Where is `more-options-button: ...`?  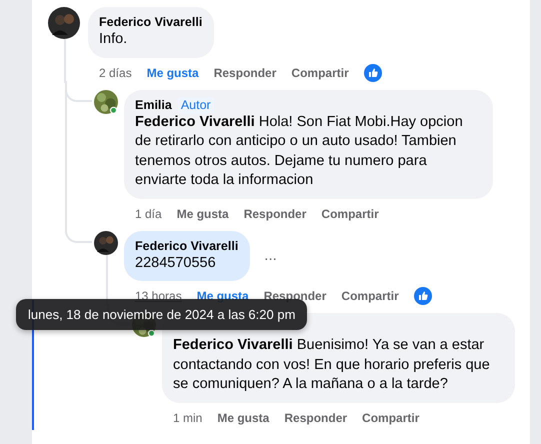
more-options-button: ... is located at coordinates (270, 255).